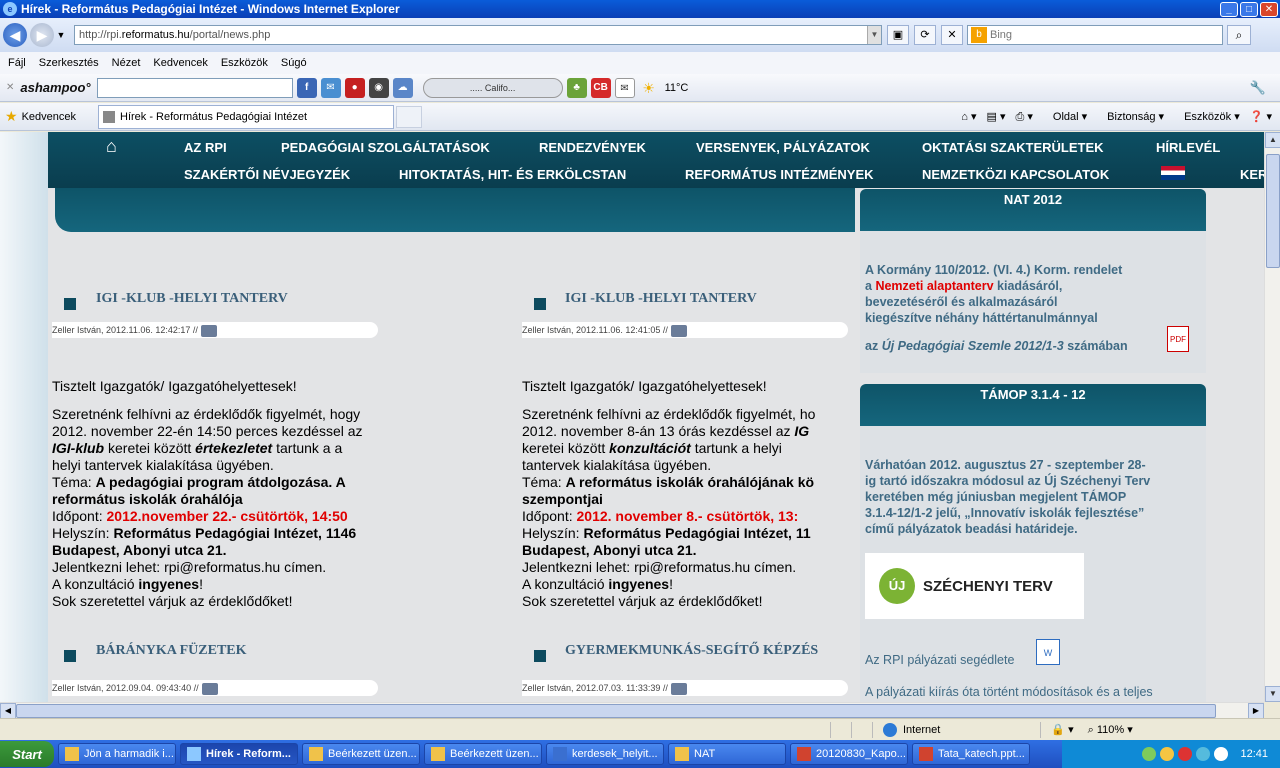  I want to click on mail-icon: ✉, so click(624, 87).